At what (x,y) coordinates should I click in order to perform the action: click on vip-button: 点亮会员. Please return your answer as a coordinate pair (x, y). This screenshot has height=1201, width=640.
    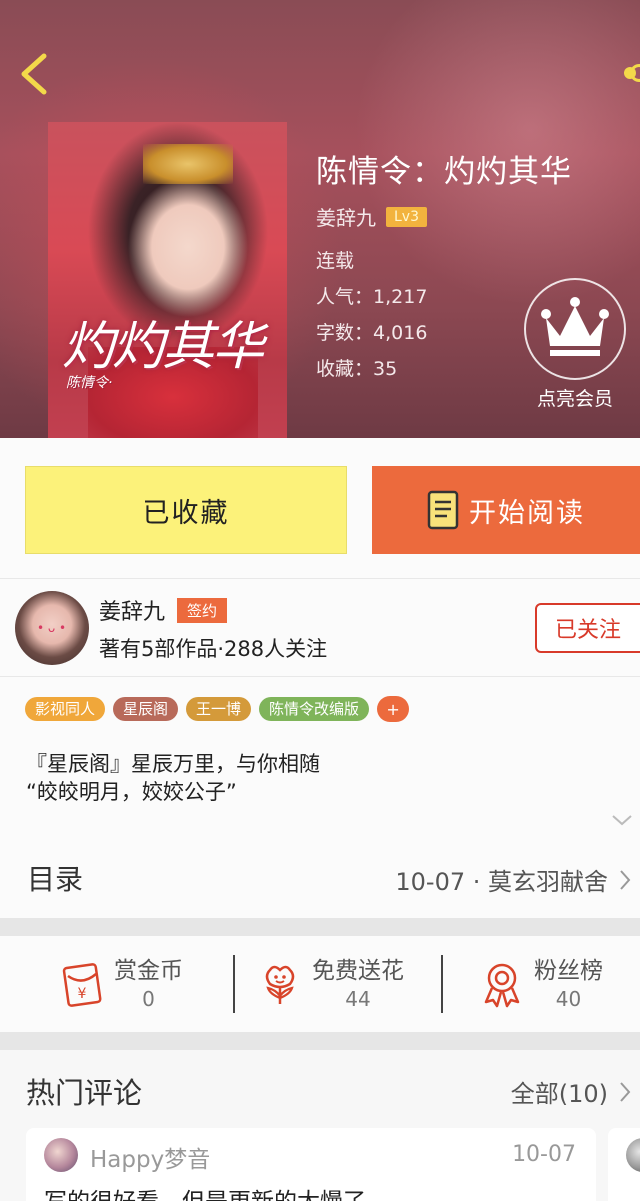
    Looking at the image, I should click on (575, 345).